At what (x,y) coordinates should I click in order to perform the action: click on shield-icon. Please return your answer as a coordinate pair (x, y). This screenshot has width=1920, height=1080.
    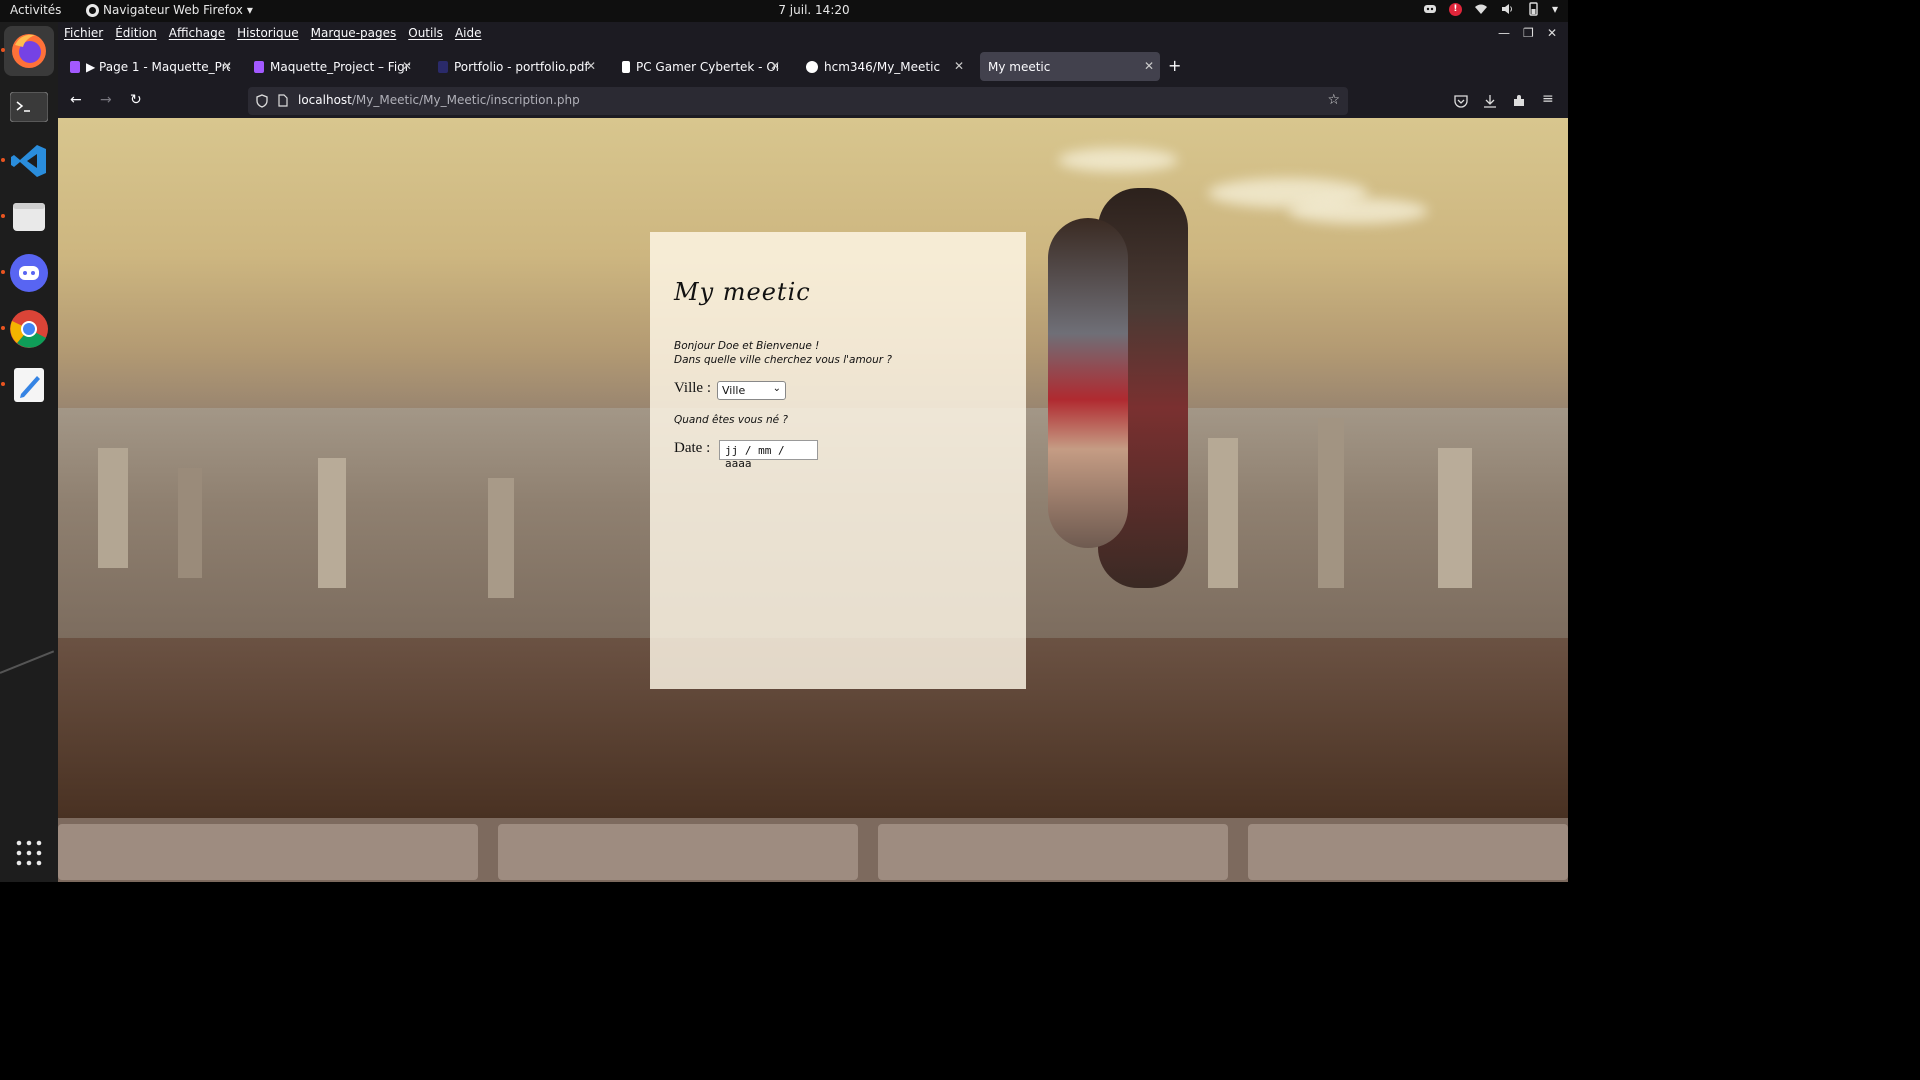
    Looking at the image, I should click on (262, 101).